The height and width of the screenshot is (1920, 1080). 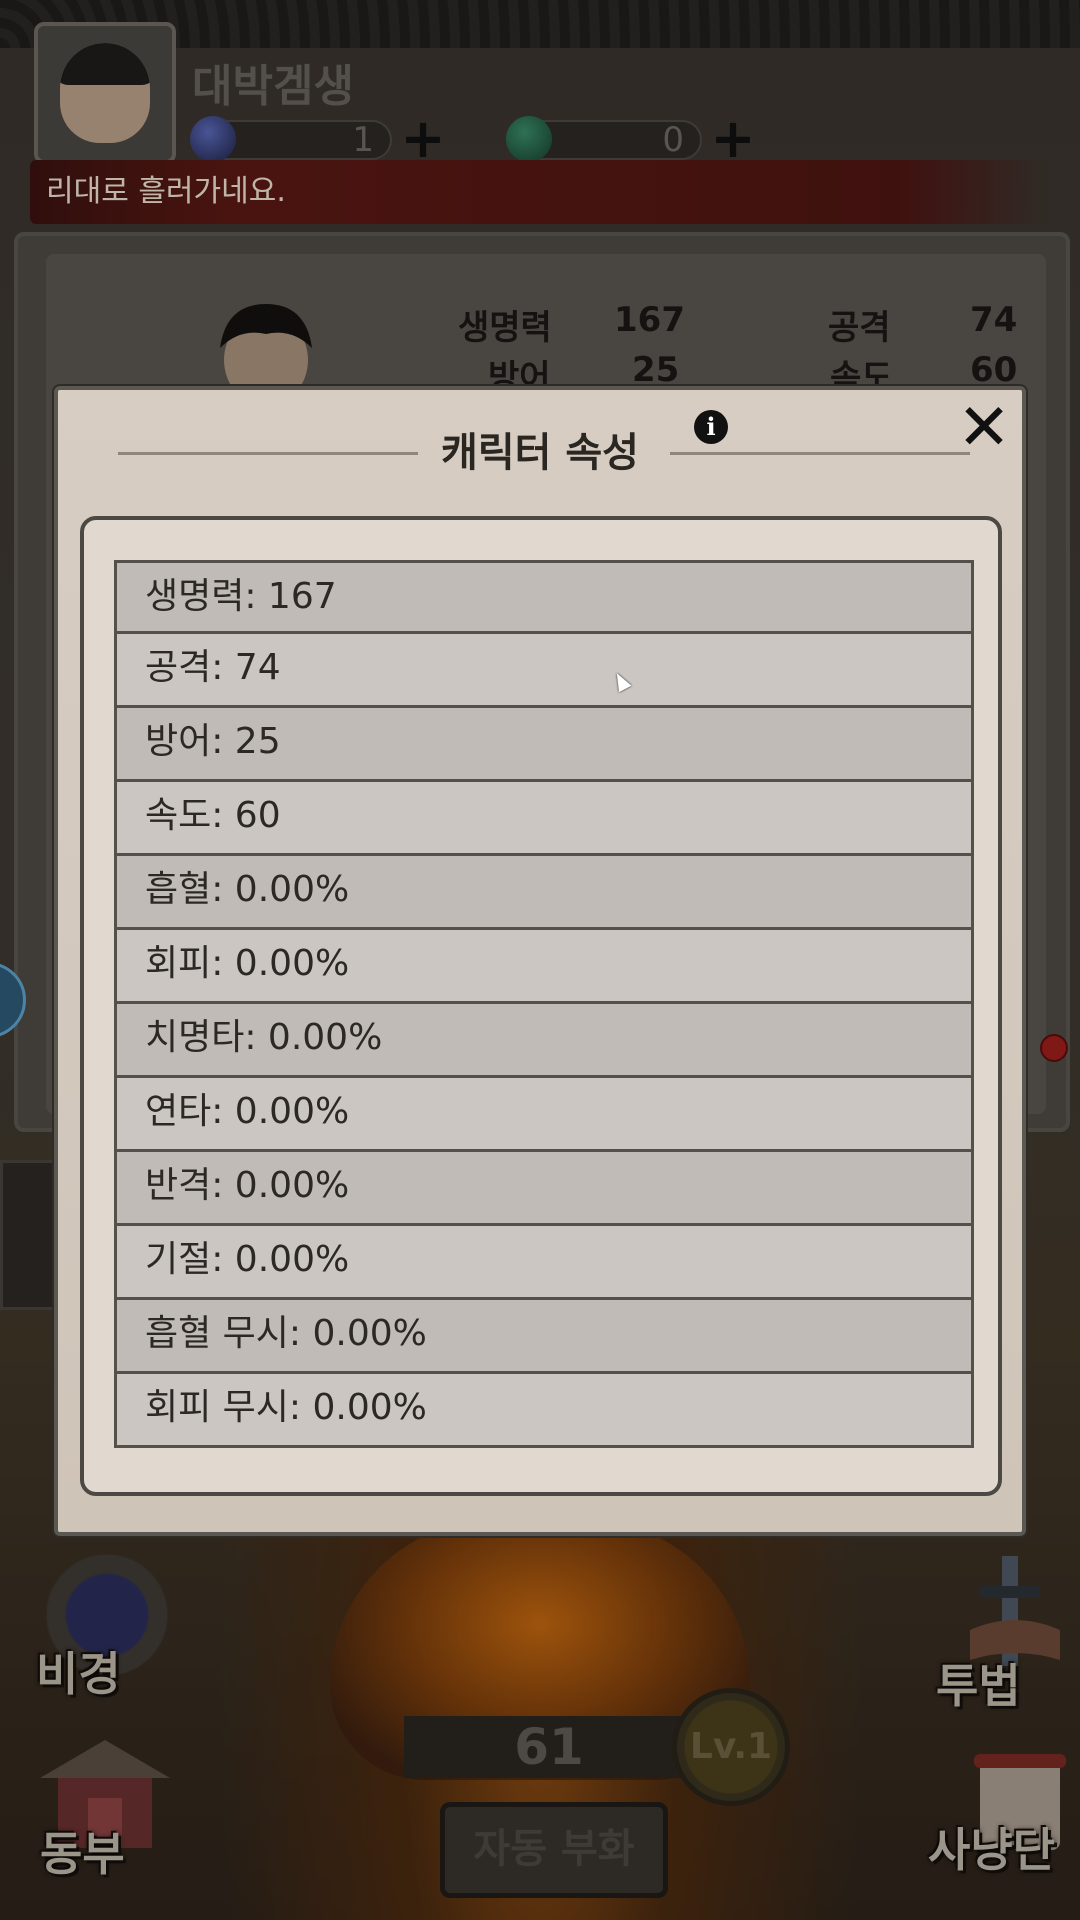 What do you see at coordinates (984, 428) in the screenshot?
I see `close-button: ✕` at bounding box center [984, 428].